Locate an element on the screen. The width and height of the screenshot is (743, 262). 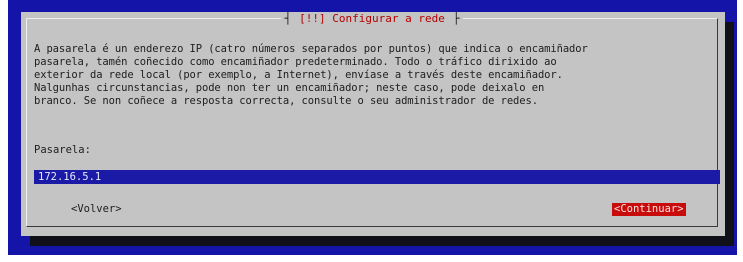
back-button: <Volver> is located at coordinates (96, 209).